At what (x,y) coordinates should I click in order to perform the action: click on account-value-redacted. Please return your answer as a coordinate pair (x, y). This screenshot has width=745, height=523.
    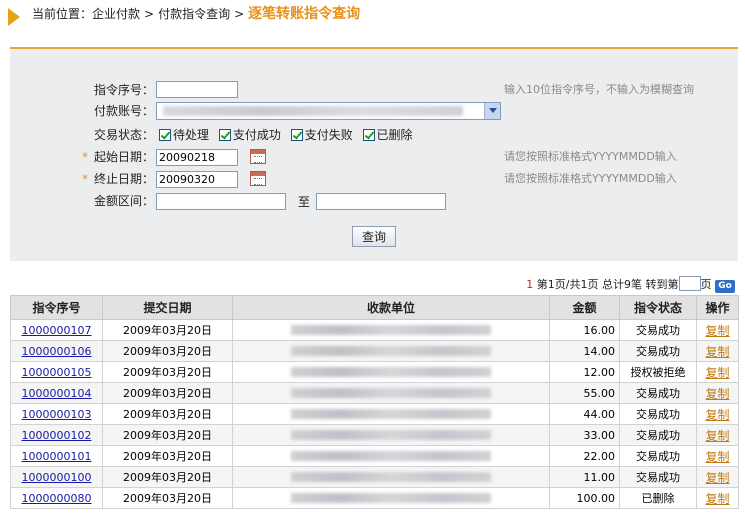
    Looking at the image, I should click on (313, 111).